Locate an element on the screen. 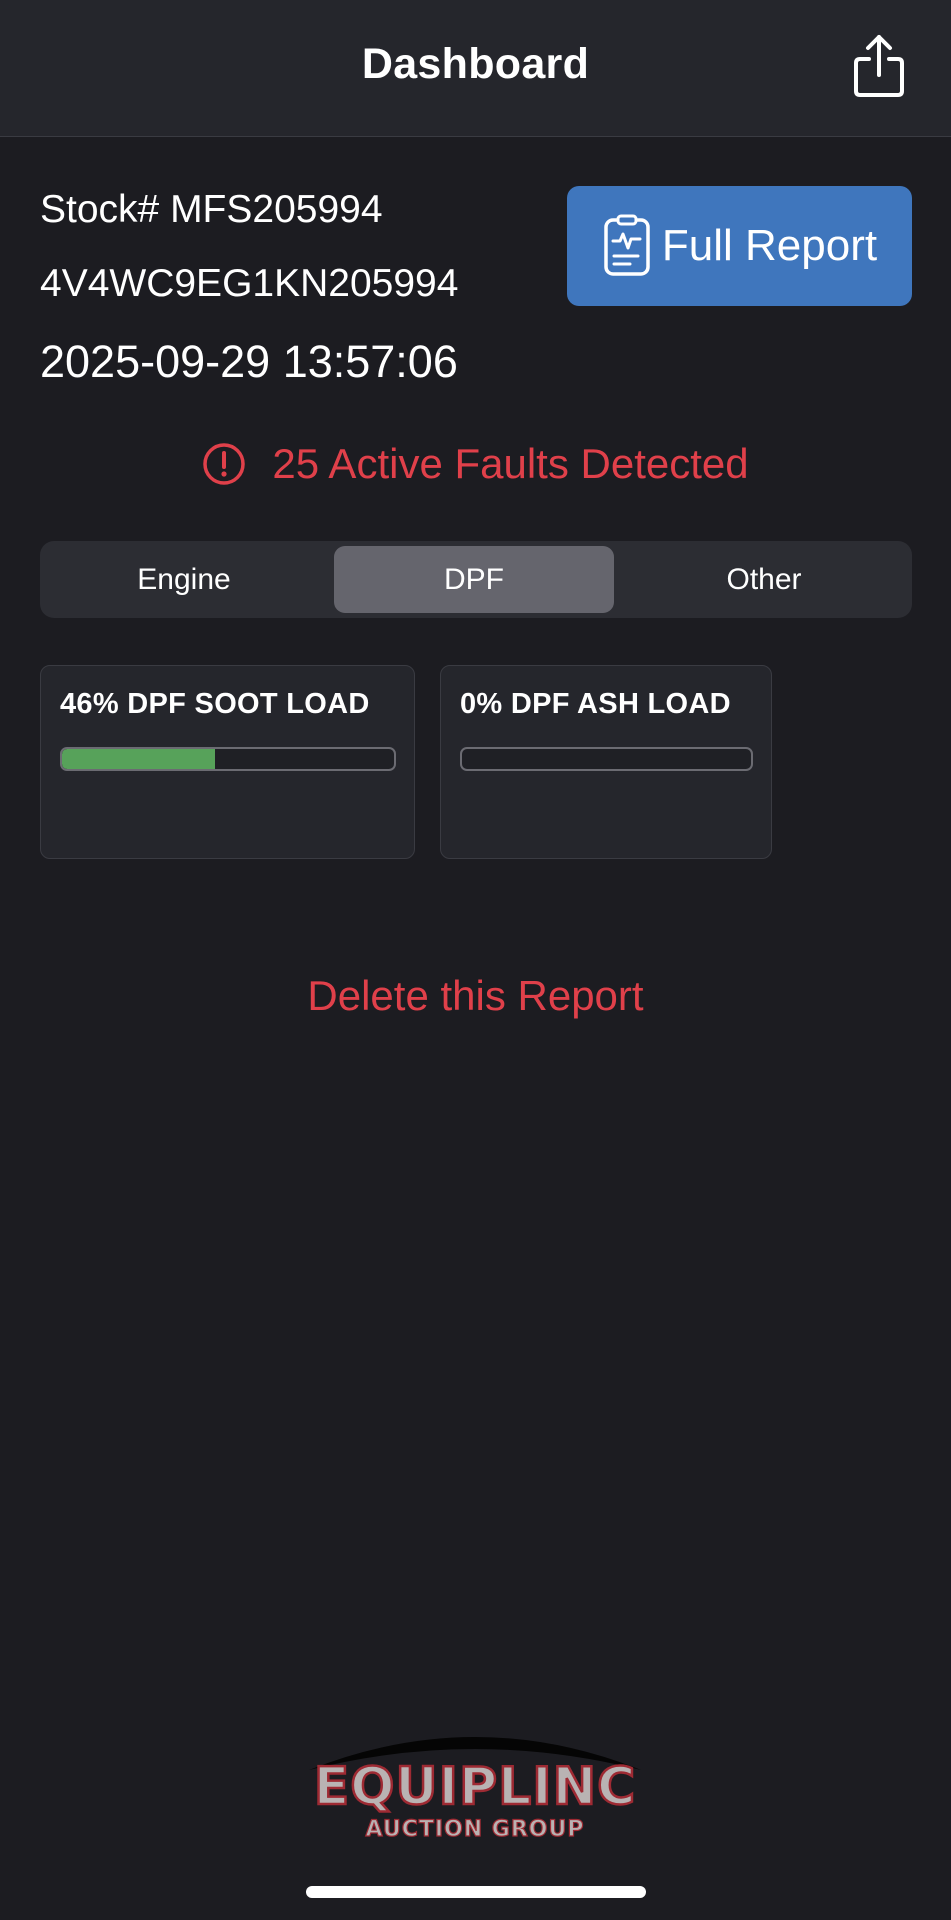 This screenshot has width=951, height=1920. share-icon is located at coordinates (879, 66).